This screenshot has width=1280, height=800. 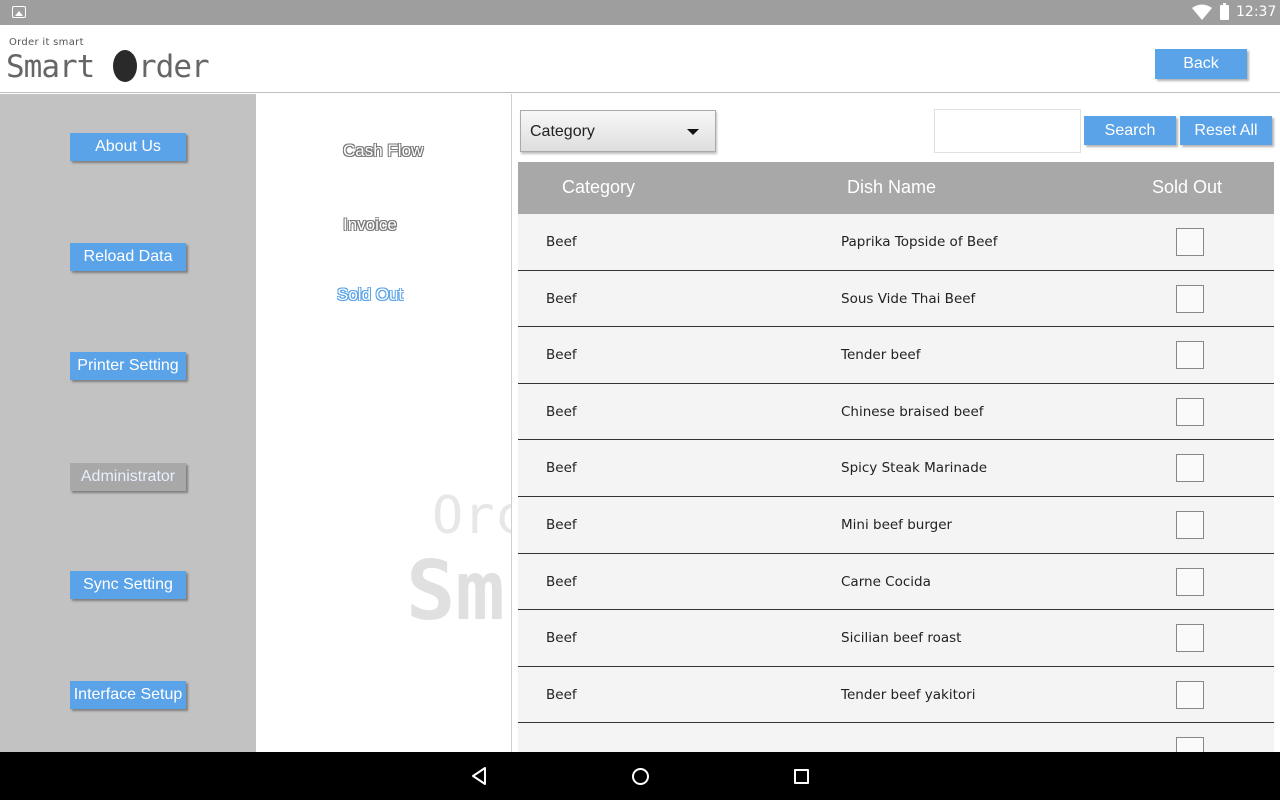 What do you see at coordinates (801, 776) in the screenshot?
I see `recent-apps-icon` at bounding box center [801, 776].